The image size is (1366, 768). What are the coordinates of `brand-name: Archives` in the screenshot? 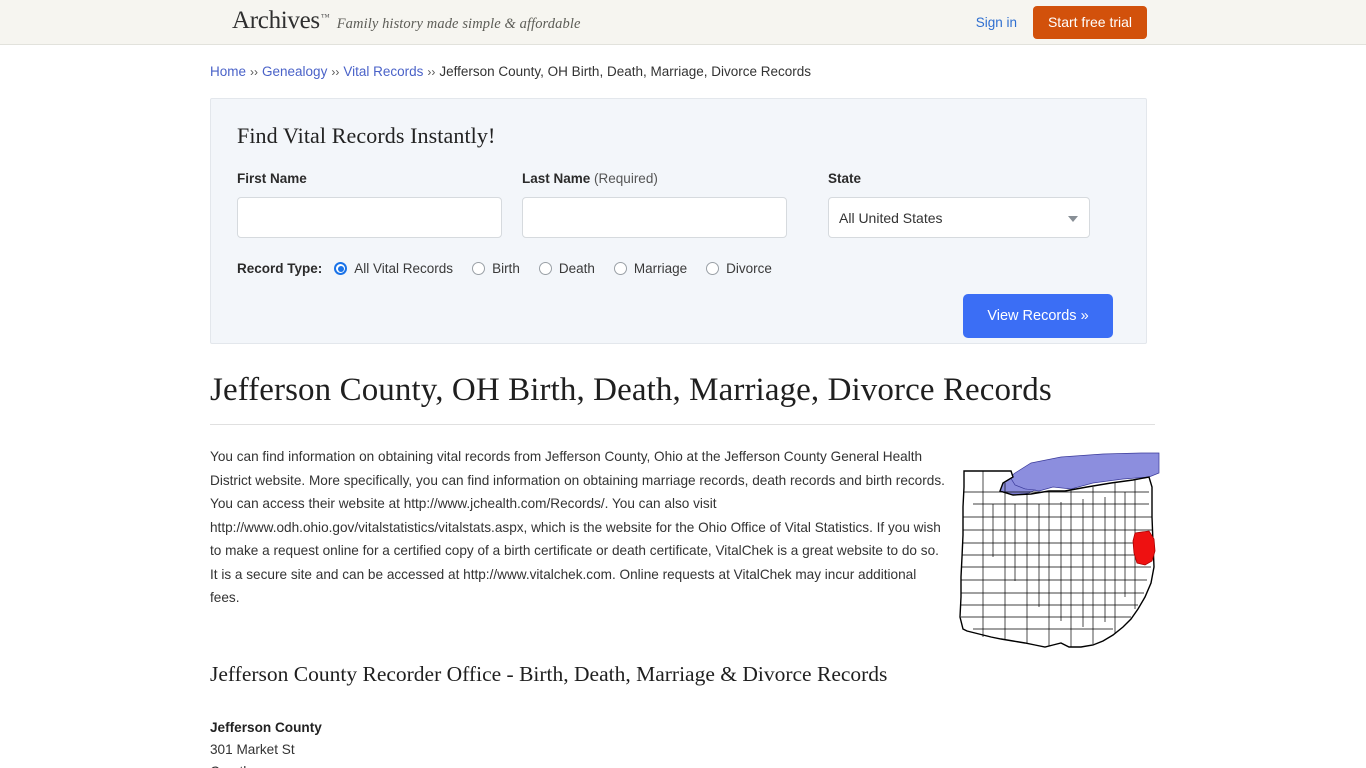 It's located at (276, 20).